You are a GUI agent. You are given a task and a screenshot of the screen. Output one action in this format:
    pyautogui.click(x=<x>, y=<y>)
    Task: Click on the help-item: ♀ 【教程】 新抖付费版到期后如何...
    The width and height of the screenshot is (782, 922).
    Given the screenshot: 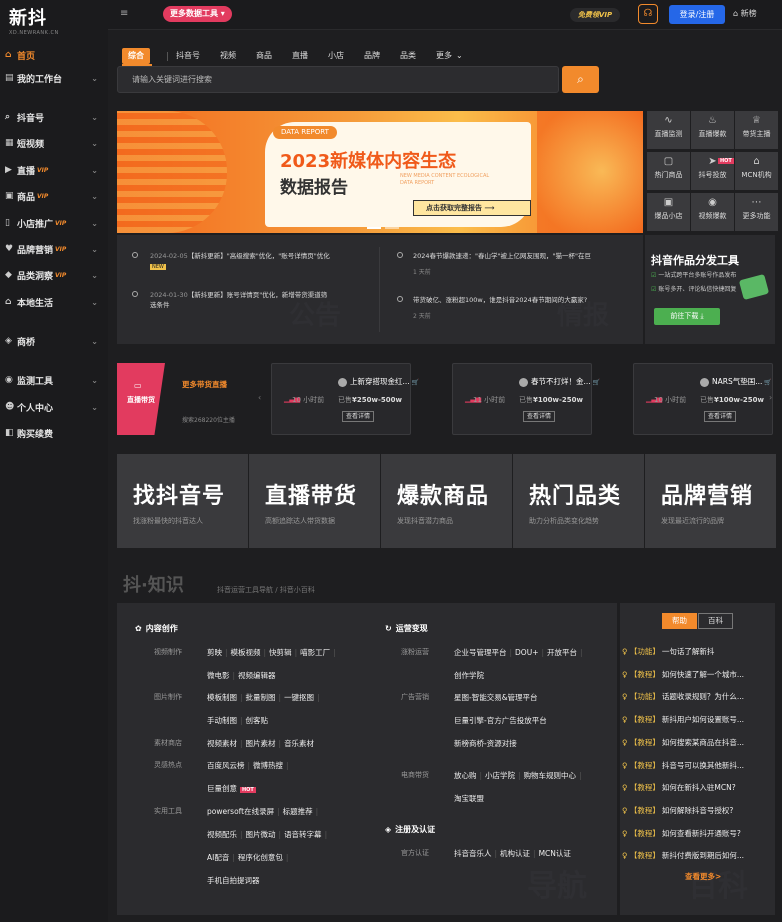 What is the action you would take?
    pyautogui.click(x=697, y=855)
    